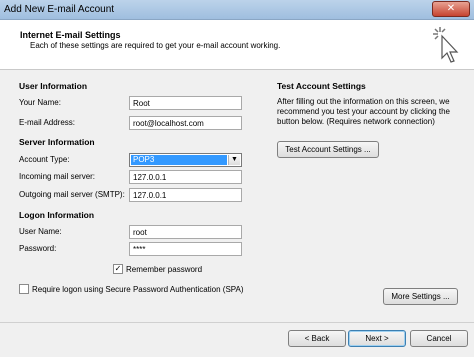  I want to click on incoming-server-label: Incoming mail server:, so click(57, 176).